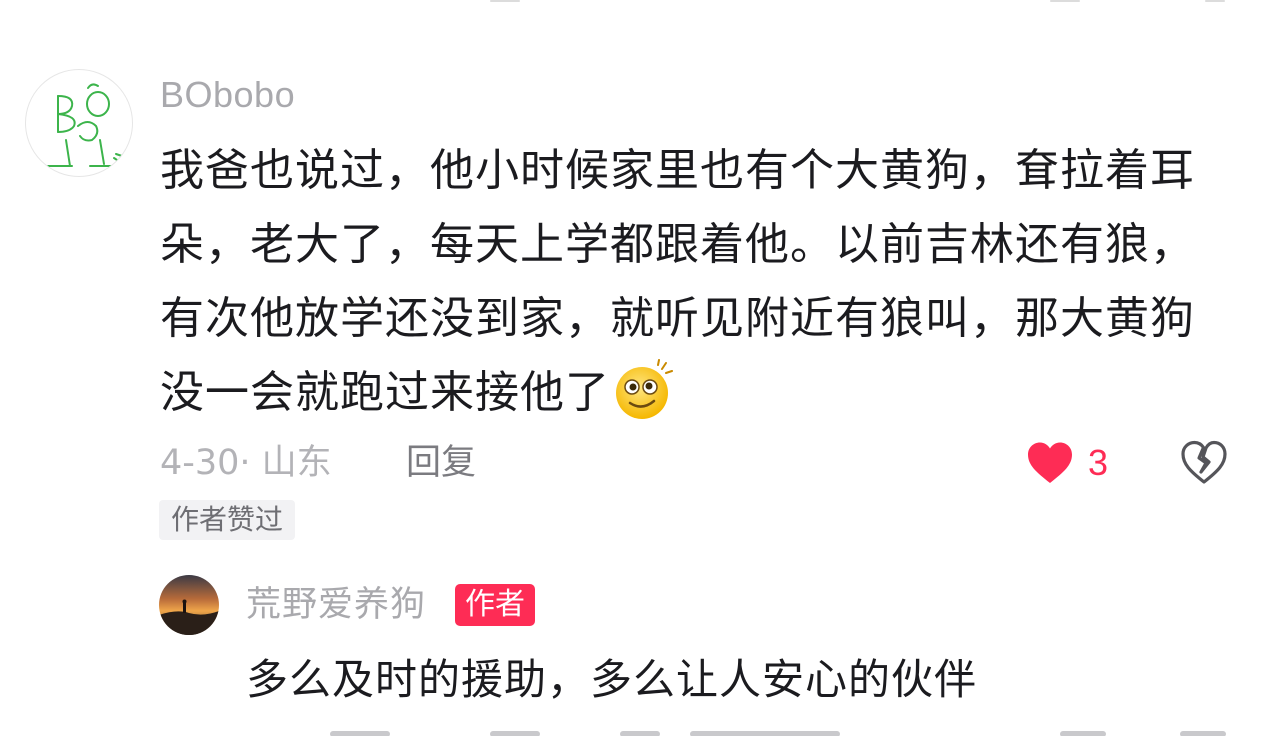 Image resolution: width=1280 pixels, height=736 pixels. Describe the element at coordinates (640, 732) in the screenshot. I see `next-row-cut-off` at that location.